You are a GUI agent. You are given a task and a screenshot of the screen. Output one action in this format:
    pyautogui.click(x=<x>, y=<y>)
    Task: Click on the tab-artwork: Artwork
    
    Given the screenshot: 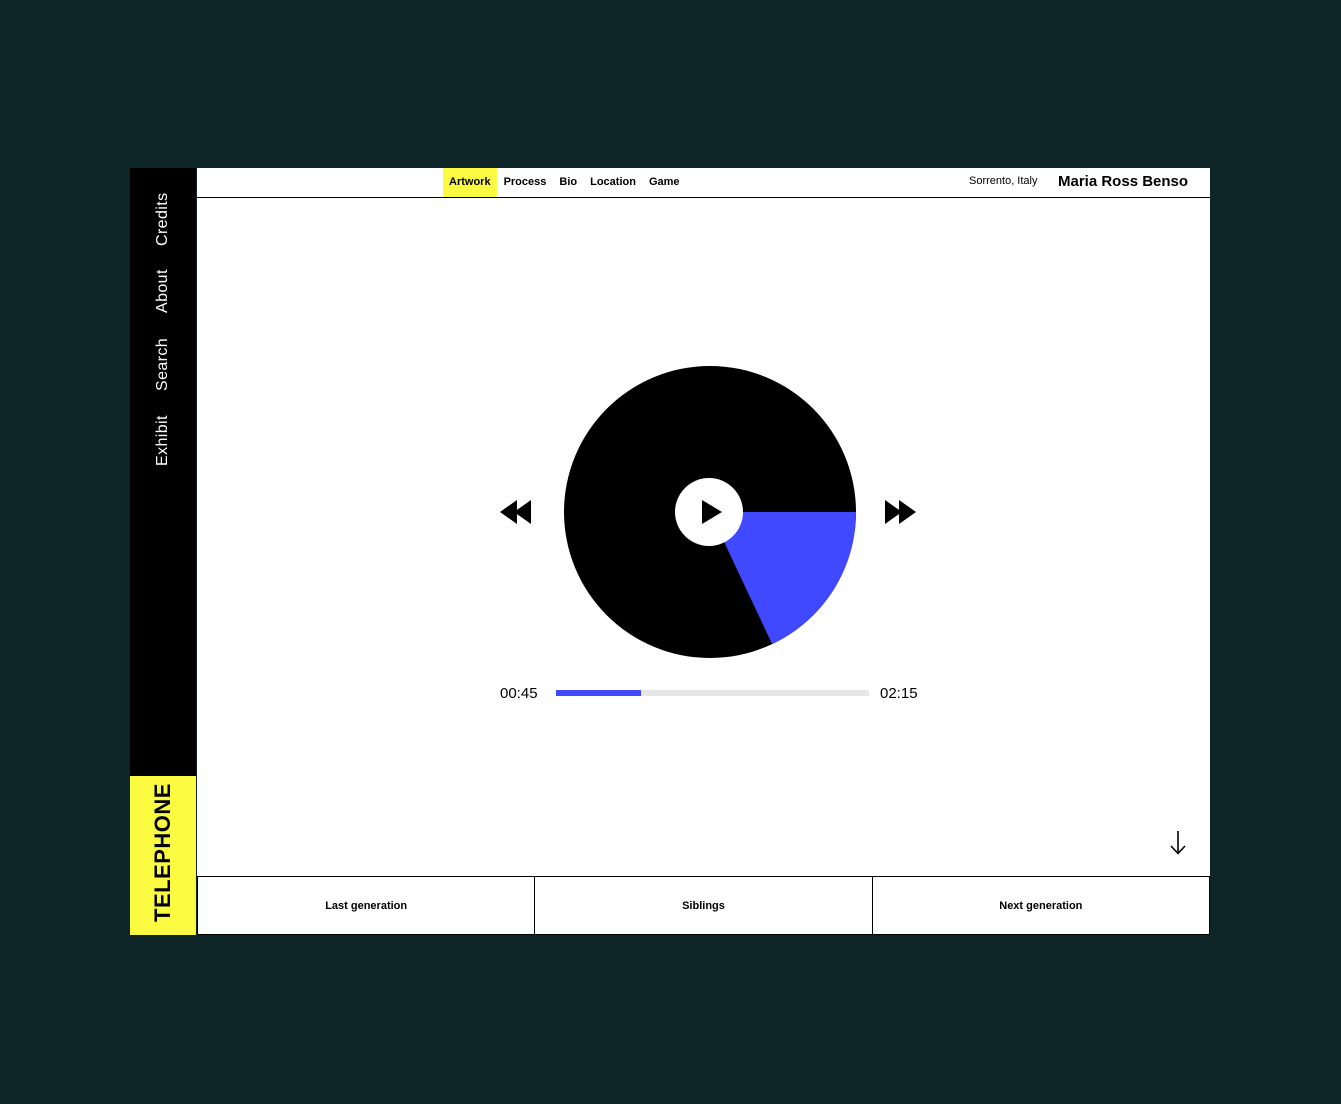 What is the action you would take?
    pyautogui.click(x=470, y=182)
    